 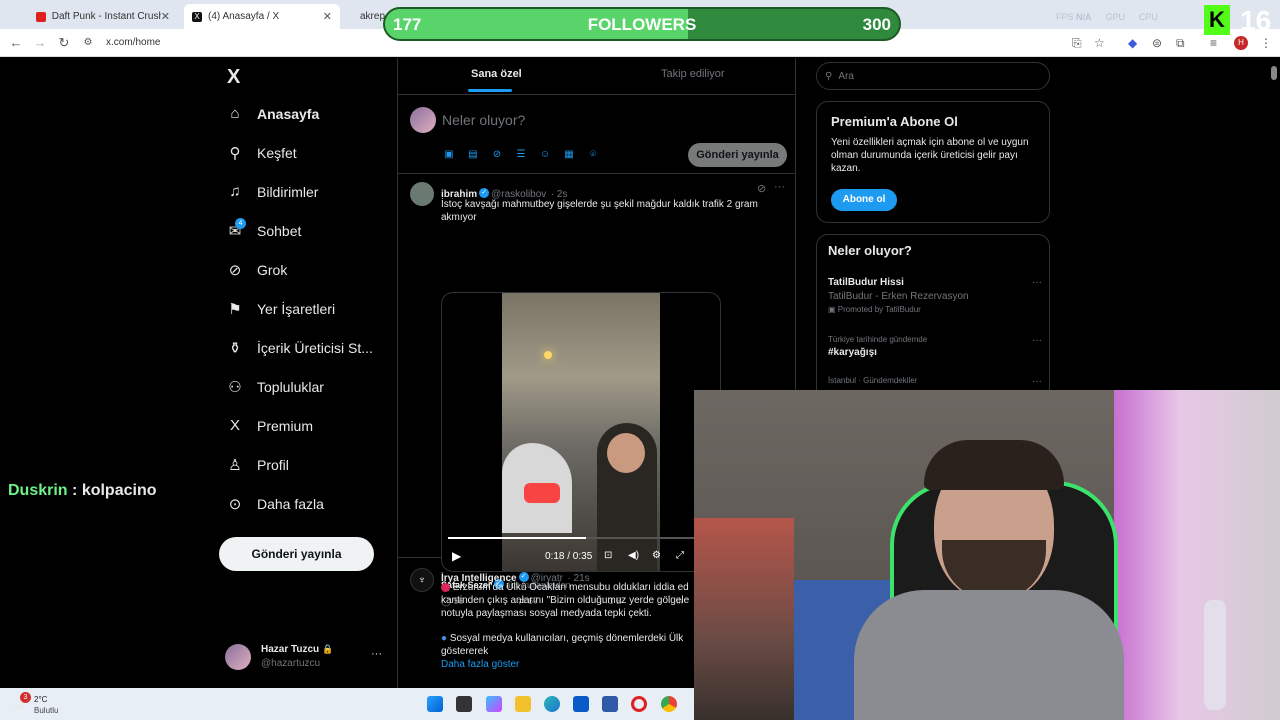 I want to click on pink-light-wall, so click(x=1197, y=555).